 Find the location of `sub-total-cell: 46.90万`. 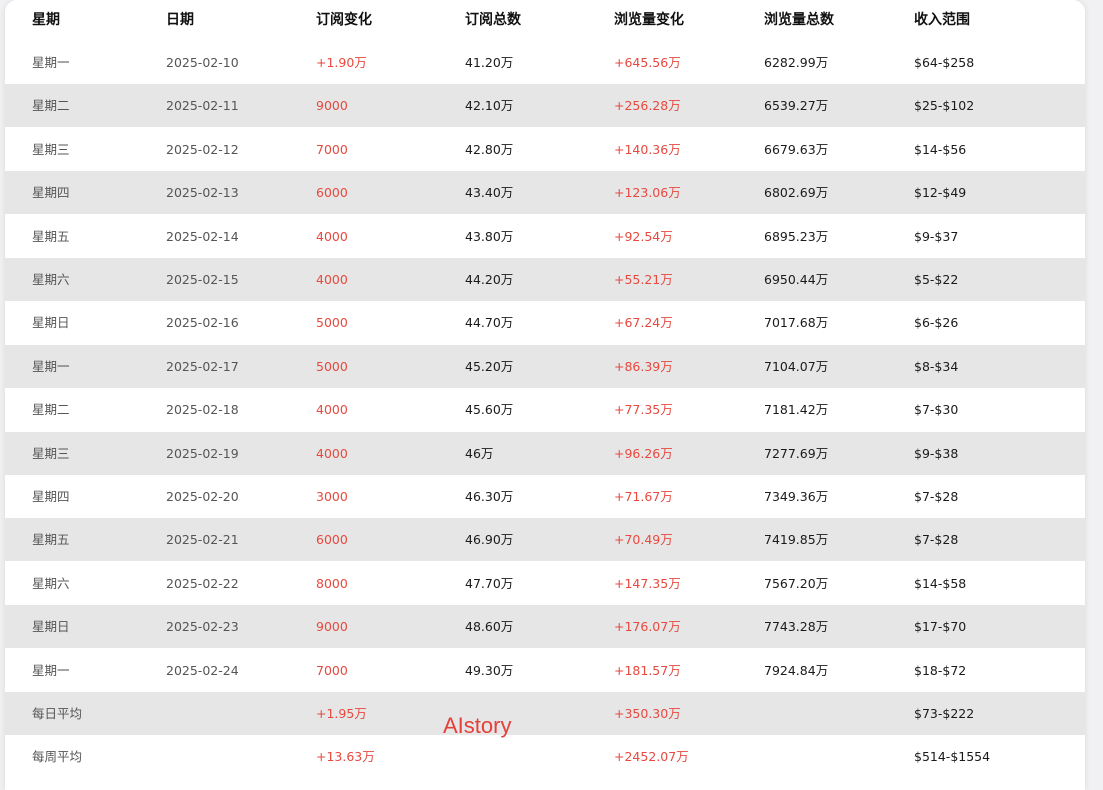

sub-total-cell: 46.90万 is located at coordinates (489, 539).